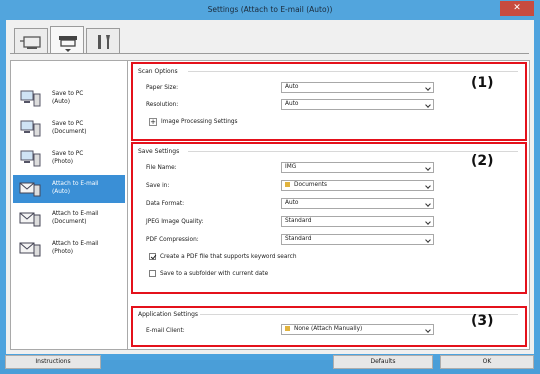 The image size is (540, 374). I want to click on pdf-compression-value: Standard, so click(298, 239).